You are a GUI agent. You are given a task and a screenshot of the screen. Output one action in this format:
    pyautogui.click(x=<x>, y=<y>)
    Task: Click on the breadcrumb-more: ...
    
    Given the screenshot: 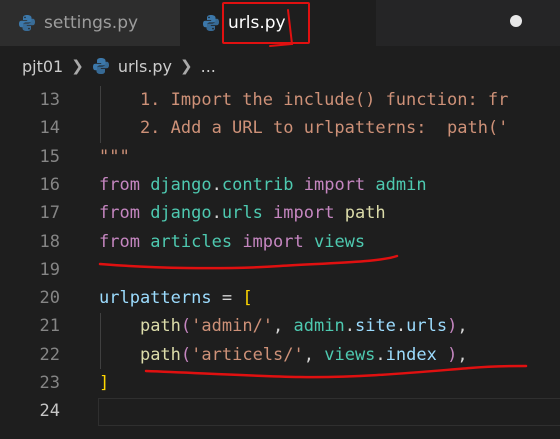 What is the action you would take?
    pyautogui.click(x=208, y=66)
    